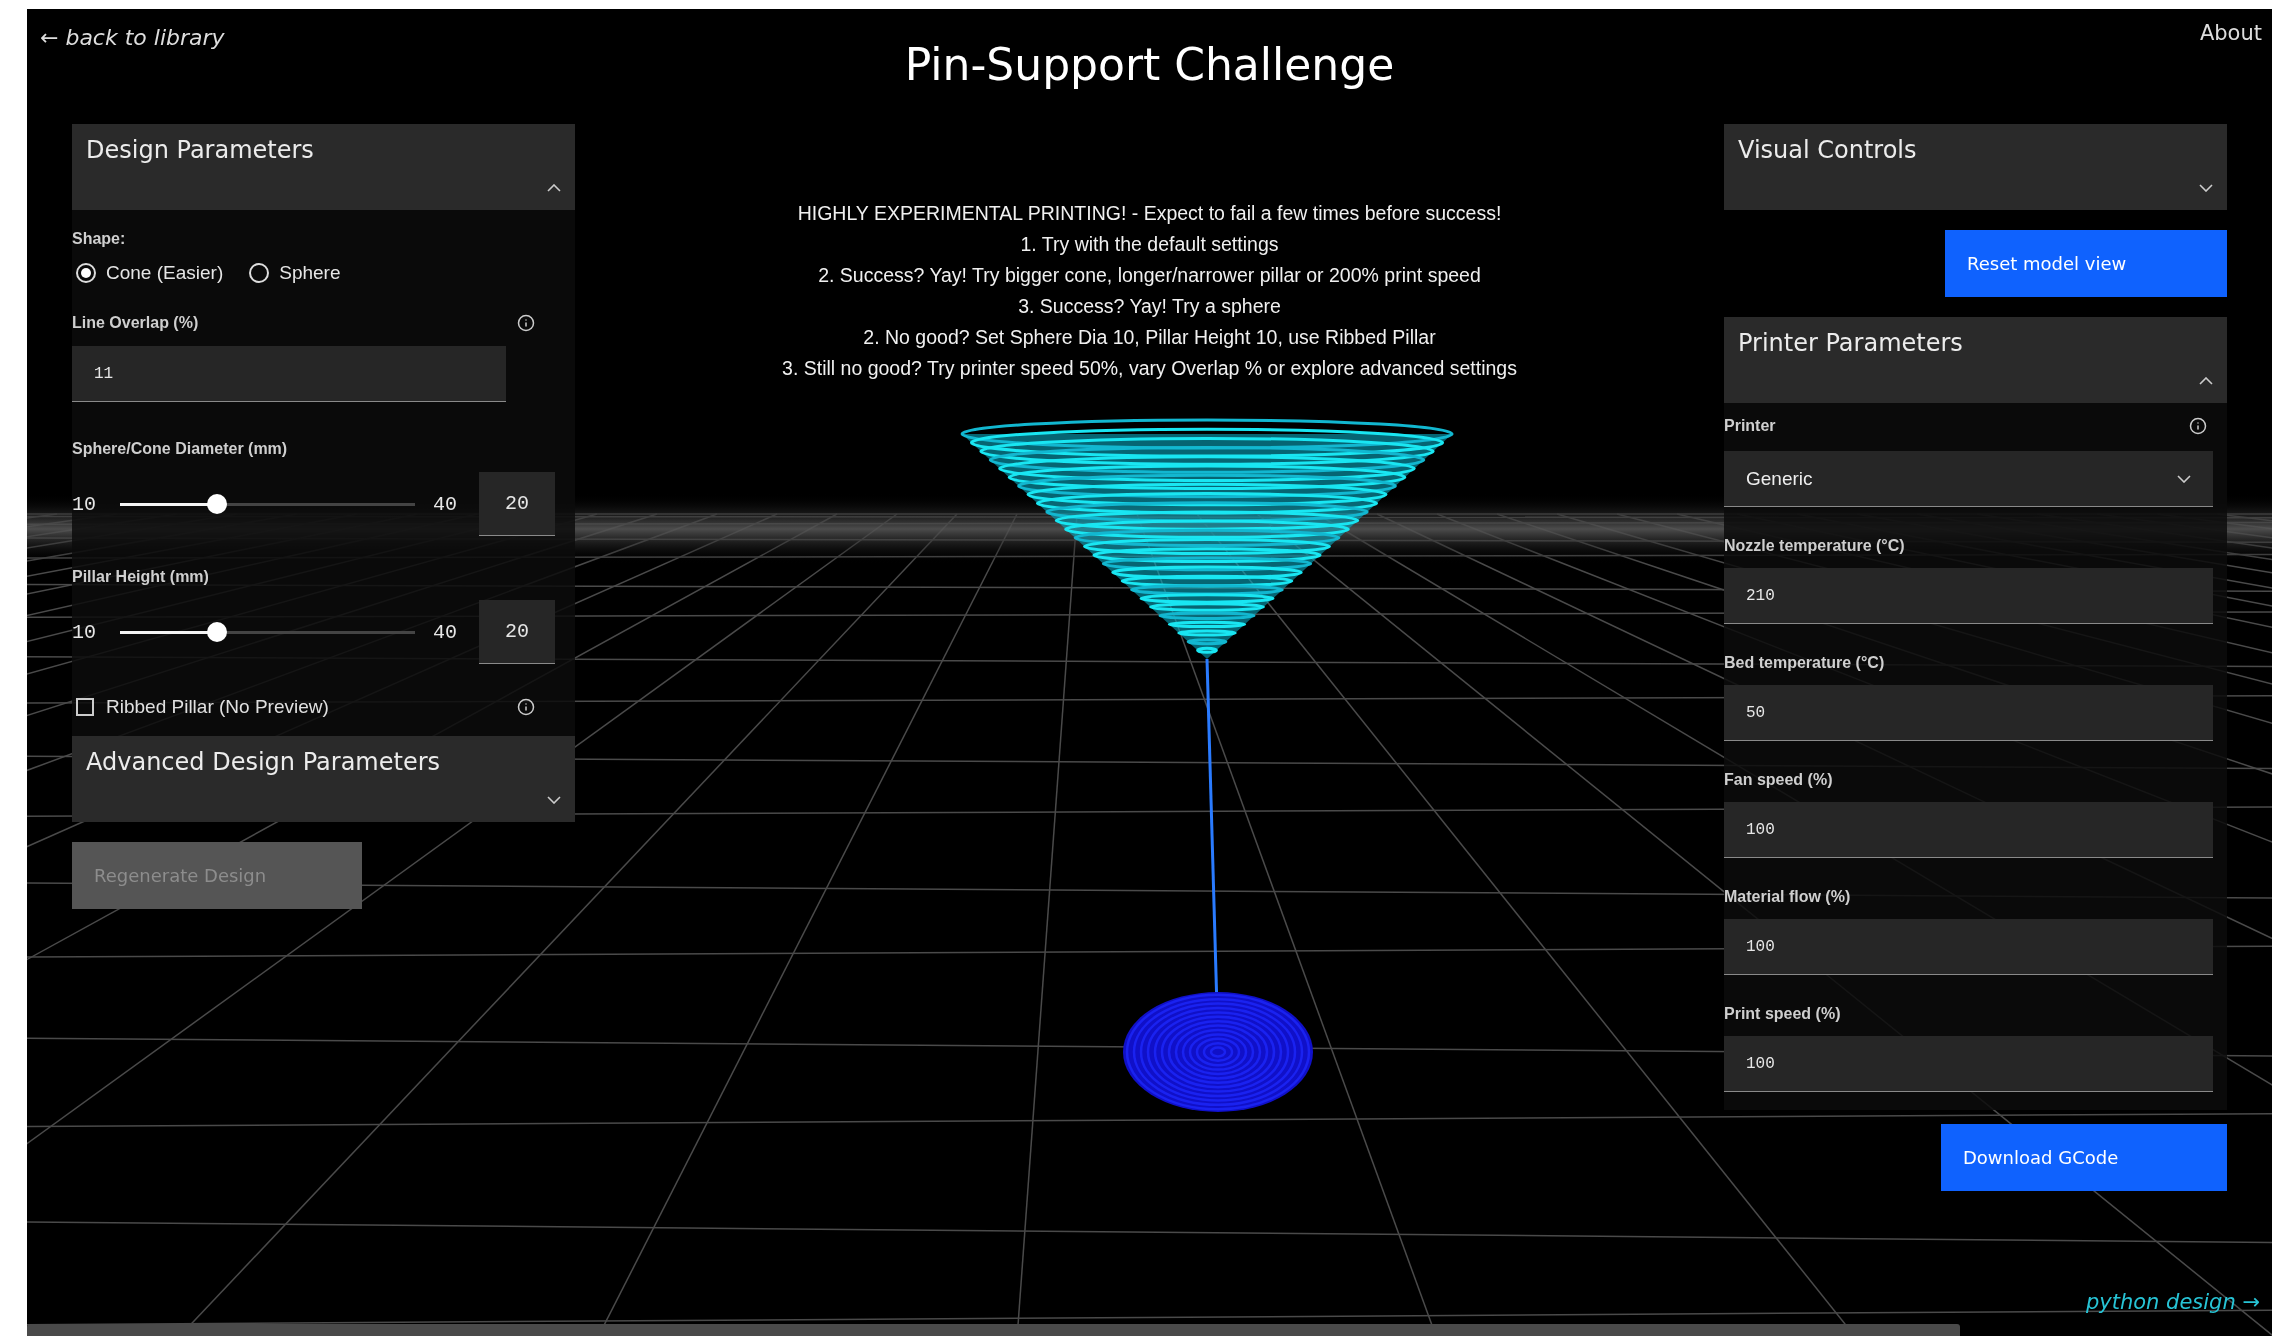 This screenshot has width=2272, height=1336. I want to click on instruction-text: 1. Try with the default settings, so click(1149, 244).